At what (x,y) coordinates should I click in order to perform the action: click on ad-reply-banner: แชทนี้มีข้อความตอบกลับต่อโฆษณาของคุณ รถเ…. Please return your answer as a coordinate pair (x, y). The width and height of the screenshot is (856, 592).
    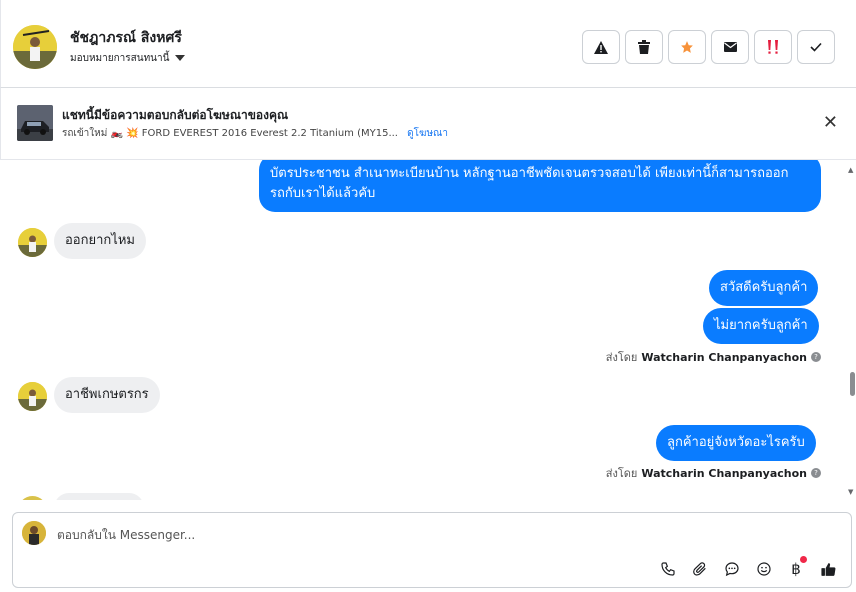
    Looking at the image, I should click on (428, 124).